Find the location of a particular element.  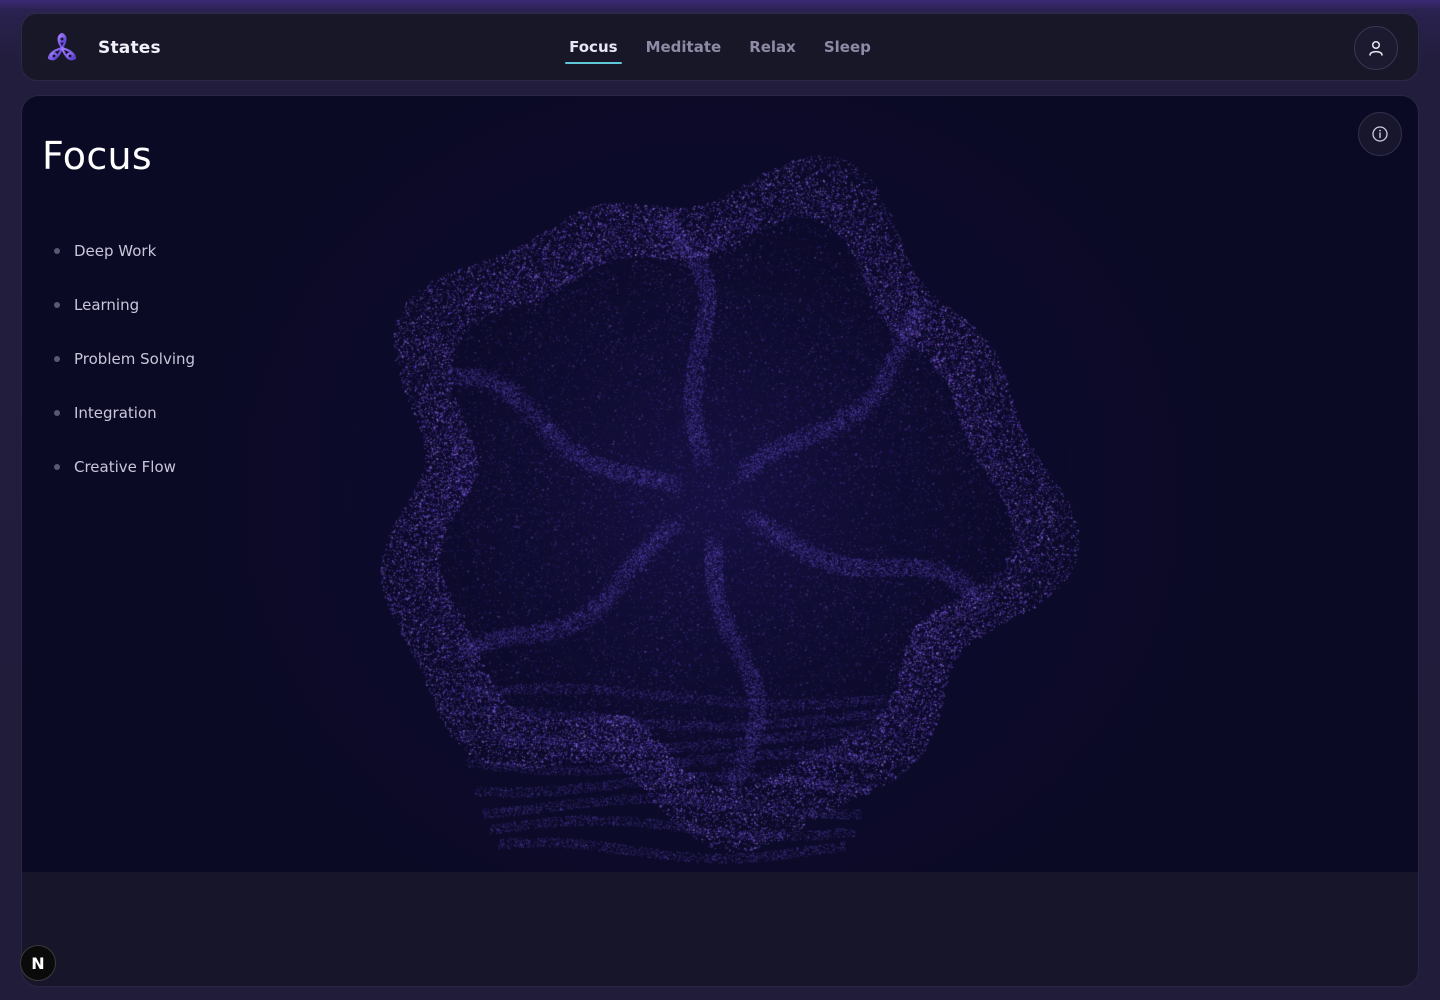

main-nav: Focus Meditate Relax Sleep is located at coordinates (720, 47).